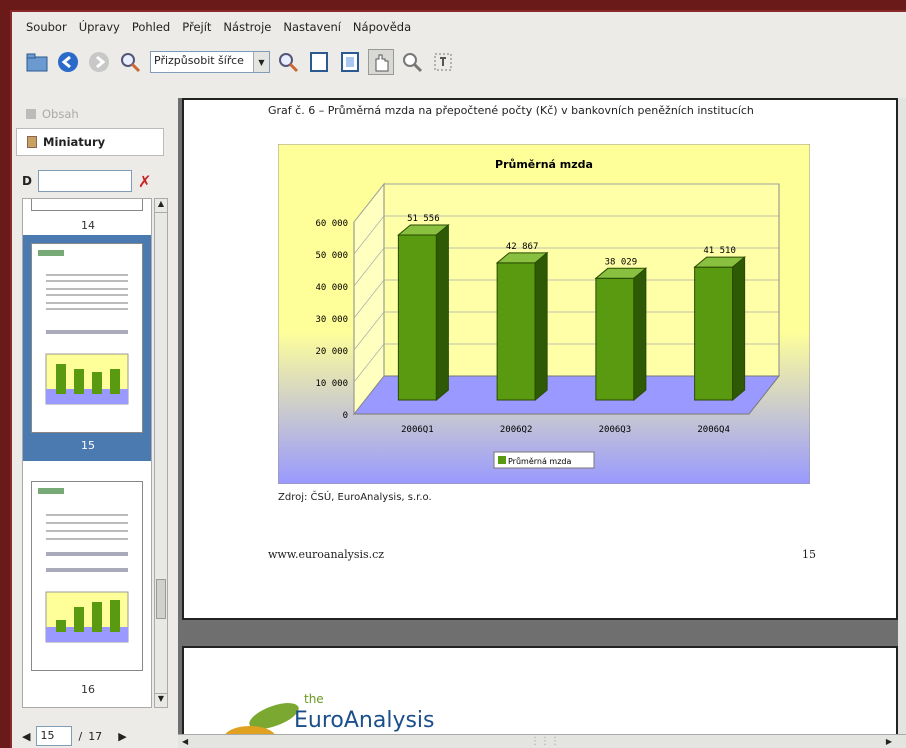 The image size is (906, 748). I want to click on legend-swatch, so click(502, 460).